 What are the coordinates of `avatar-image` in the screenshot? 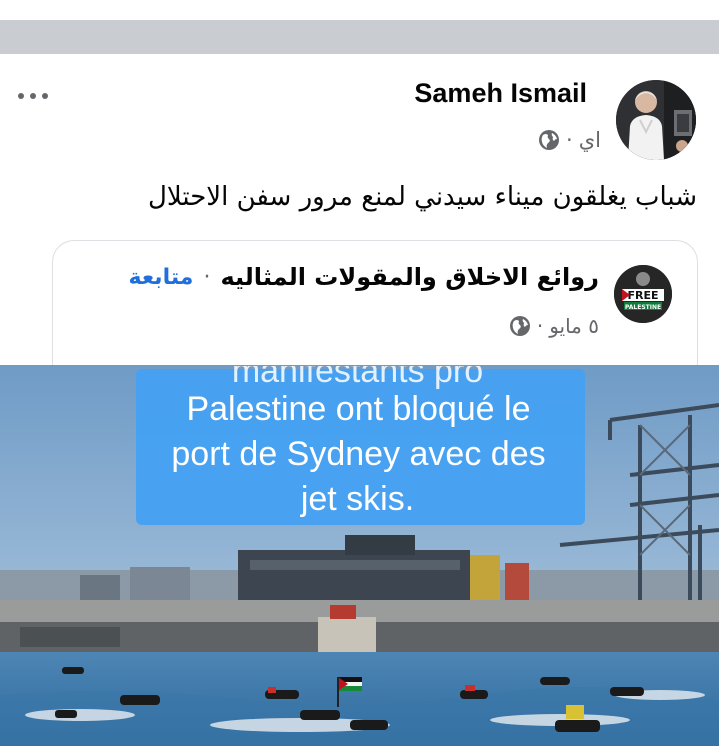 It's located at (656, 120).